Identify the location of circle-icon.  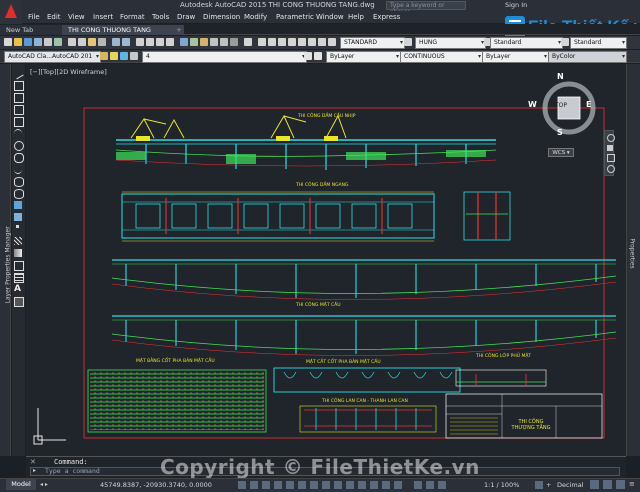
(19, 146).